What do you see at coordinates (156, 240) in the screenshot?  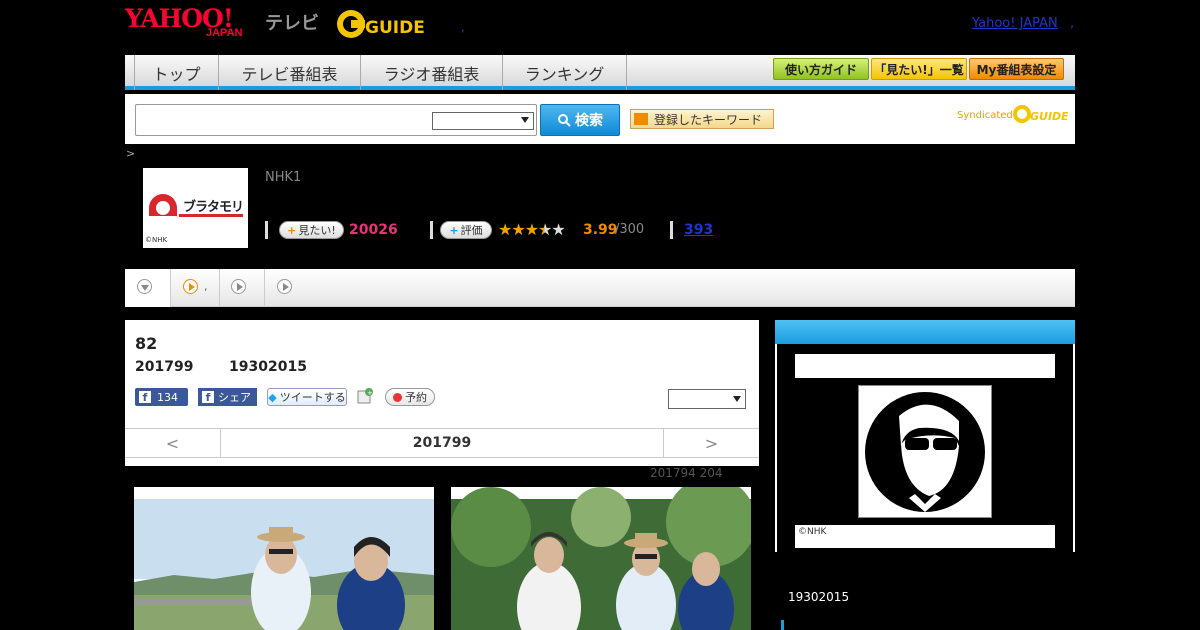 I see `thumbnail-copyright: ©NHK` at bounding box center [156, 240].